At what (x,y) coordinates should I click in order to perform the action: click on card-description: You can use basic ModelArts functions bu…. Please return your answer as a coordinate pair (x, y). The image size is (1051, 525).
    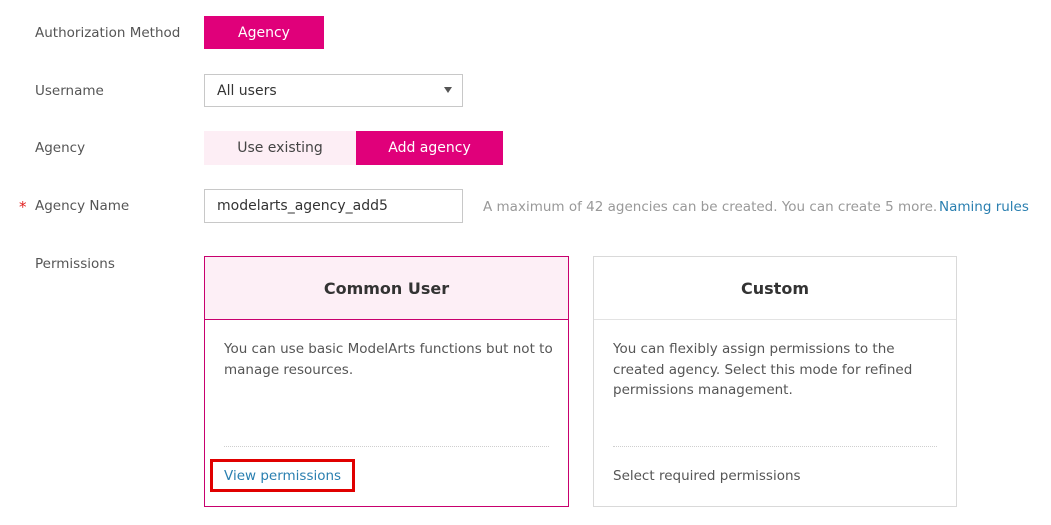
    Looking at the image, I should click on (388, 359).